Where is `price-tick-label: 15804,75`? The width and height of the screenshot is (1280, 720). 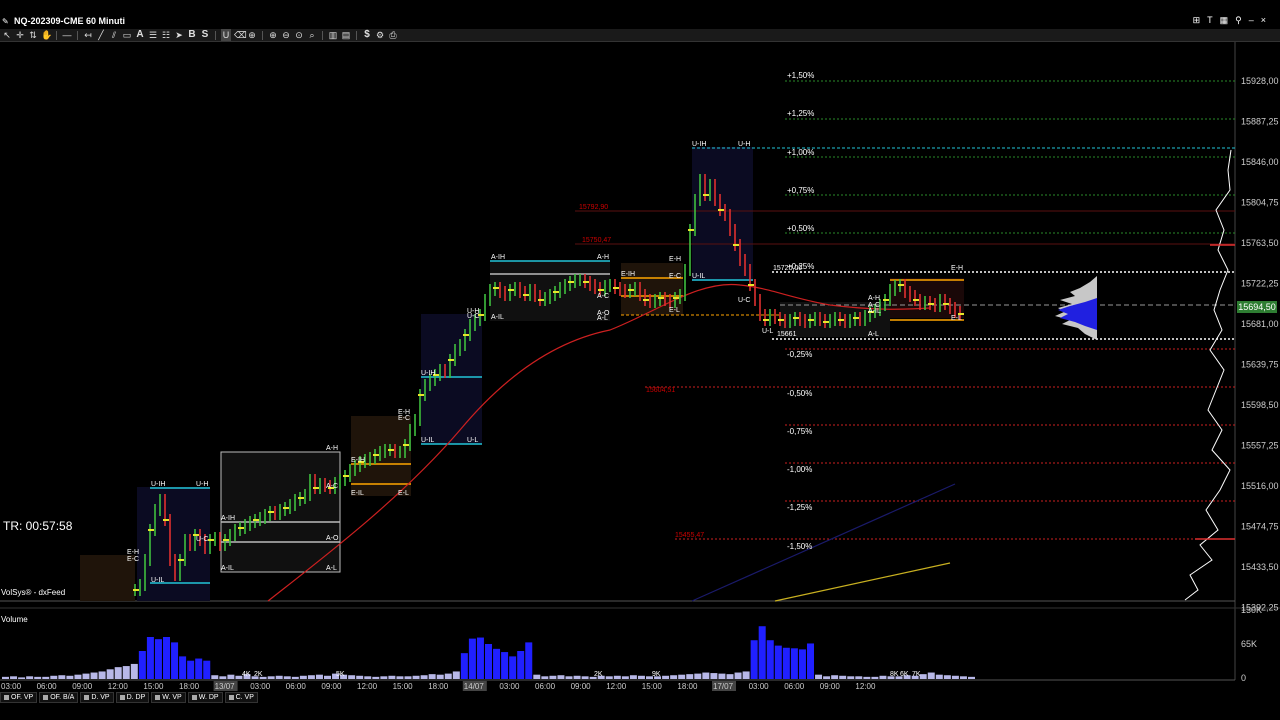
price-tick-label: 15804,75 is located at coordinates (1260, 203).